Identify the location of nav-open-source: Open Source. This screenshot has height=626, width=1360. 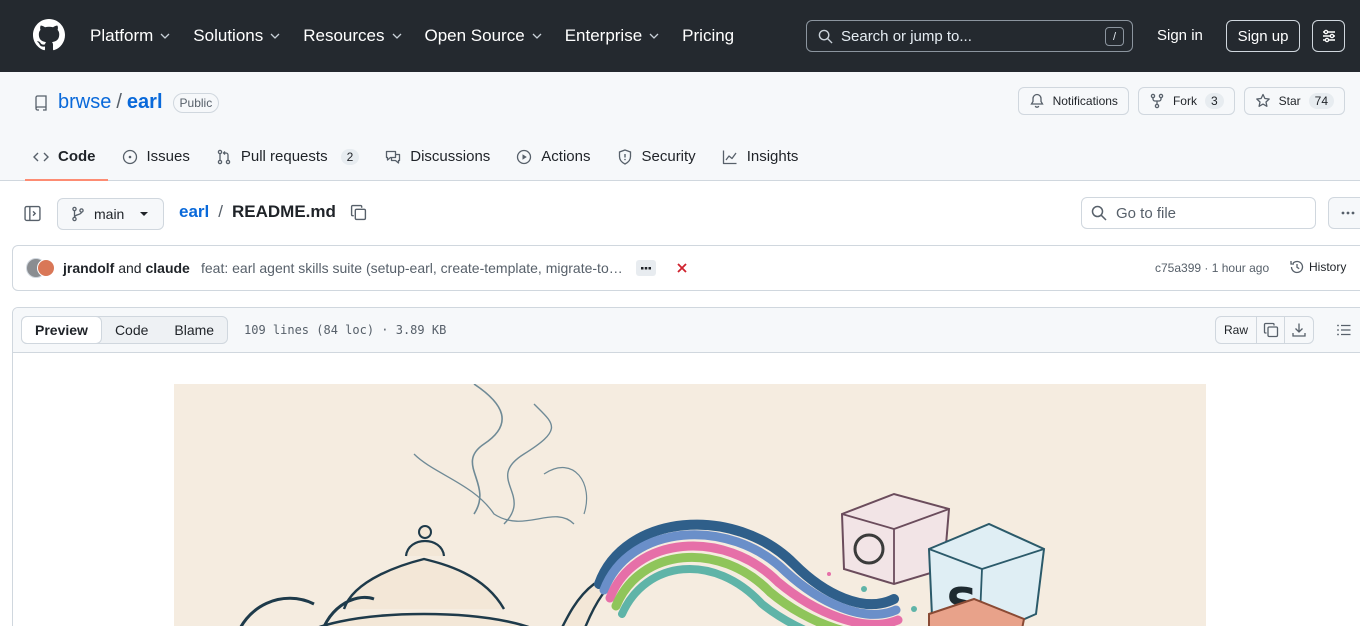
(484, 36).